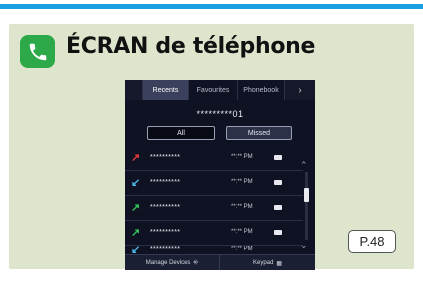  What do you see at coordinates (211, 6) in the screenshot?
I see `top-accent-bar` at bounding box center [211, 6].